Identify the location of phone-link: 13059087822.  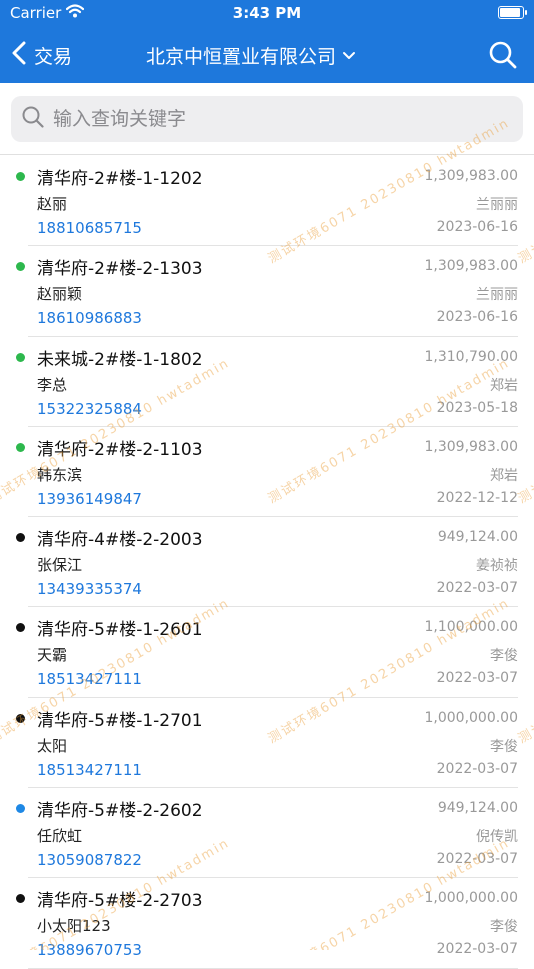
(89, 860).